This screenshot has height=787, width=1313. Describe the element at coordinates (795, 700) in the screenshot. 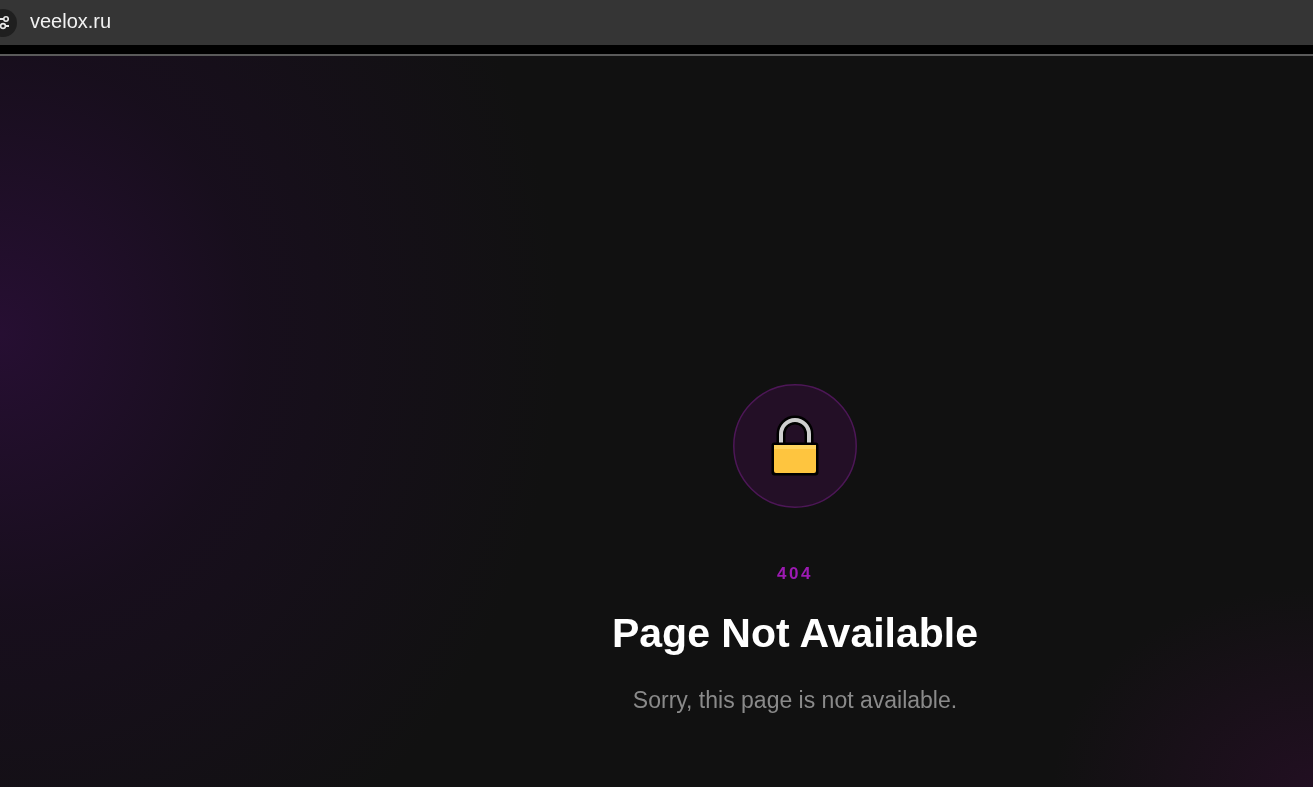

I see `error-message: Sorry, this page is not available.` at that location.